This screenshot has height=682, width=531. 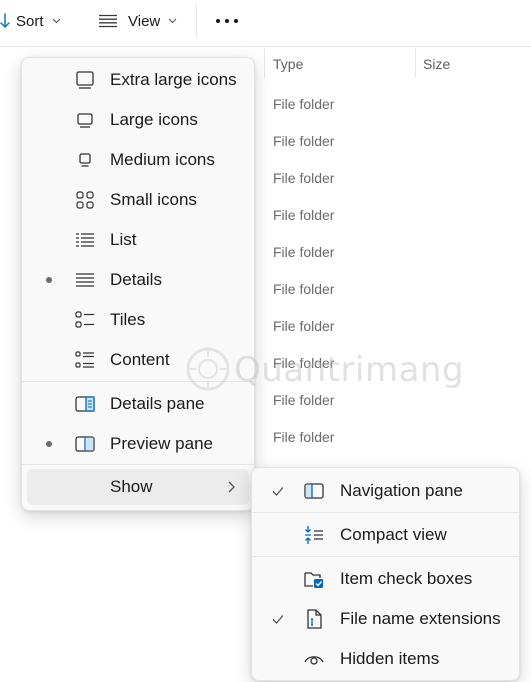 What do you see at coordinates (153, 199) in the screenshot?
I see `menu-item-label: Small icons` at bounding box center [153, 199].